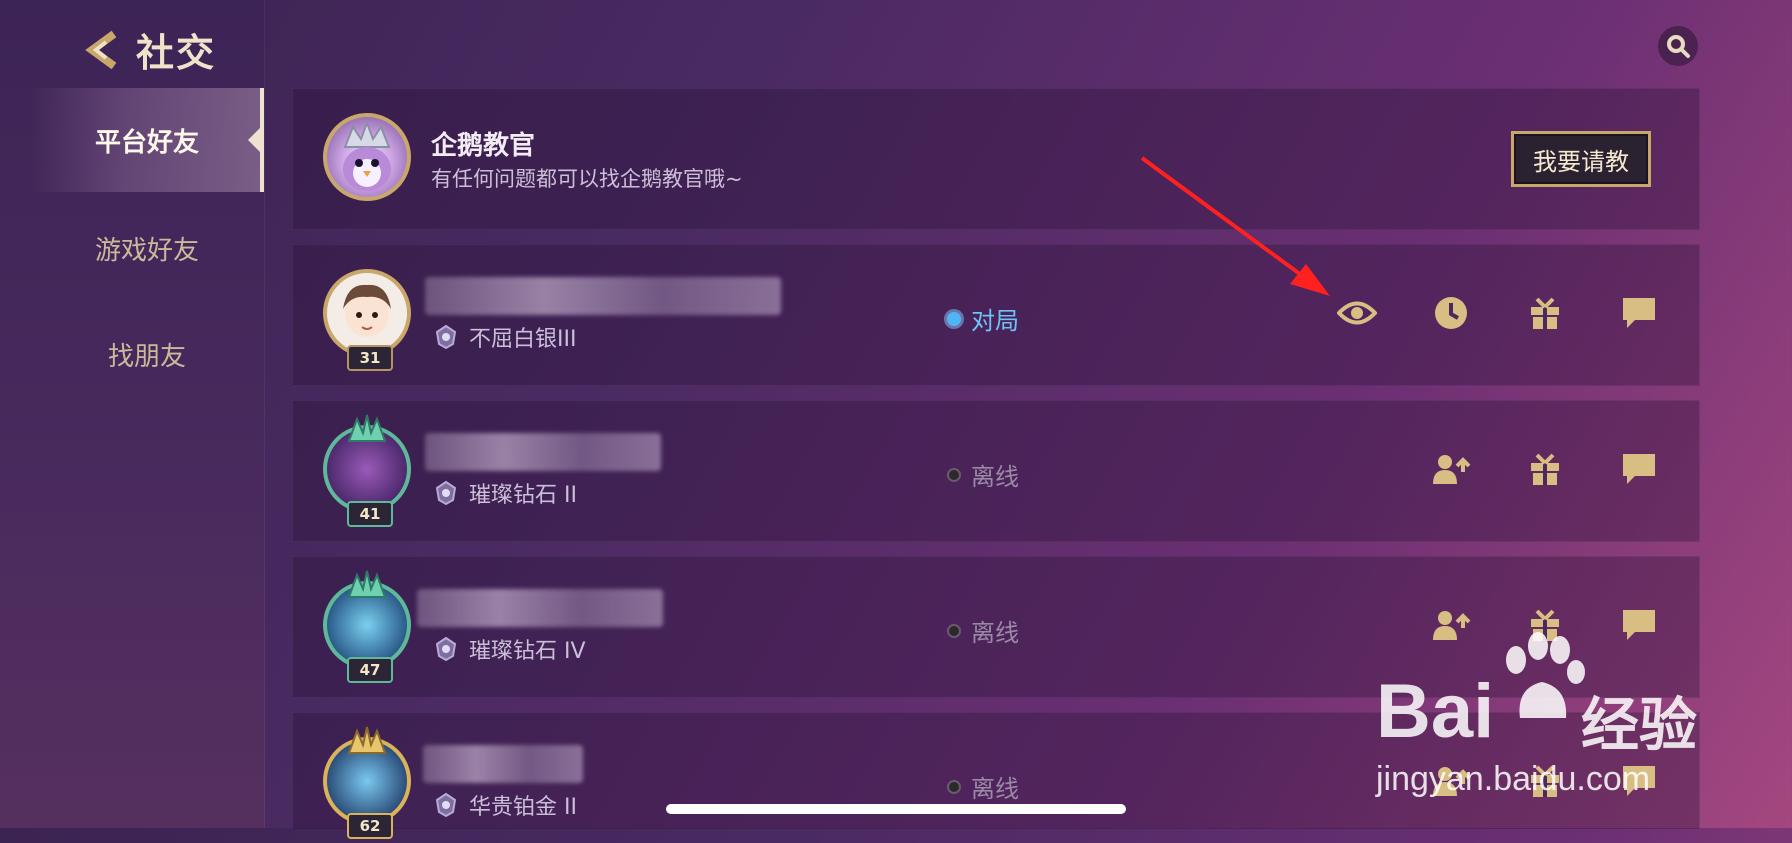 Image resolution: width=1792 pixels, height=843 pixels. I want to click on watermark-label: 经验, so click(1639, 725).